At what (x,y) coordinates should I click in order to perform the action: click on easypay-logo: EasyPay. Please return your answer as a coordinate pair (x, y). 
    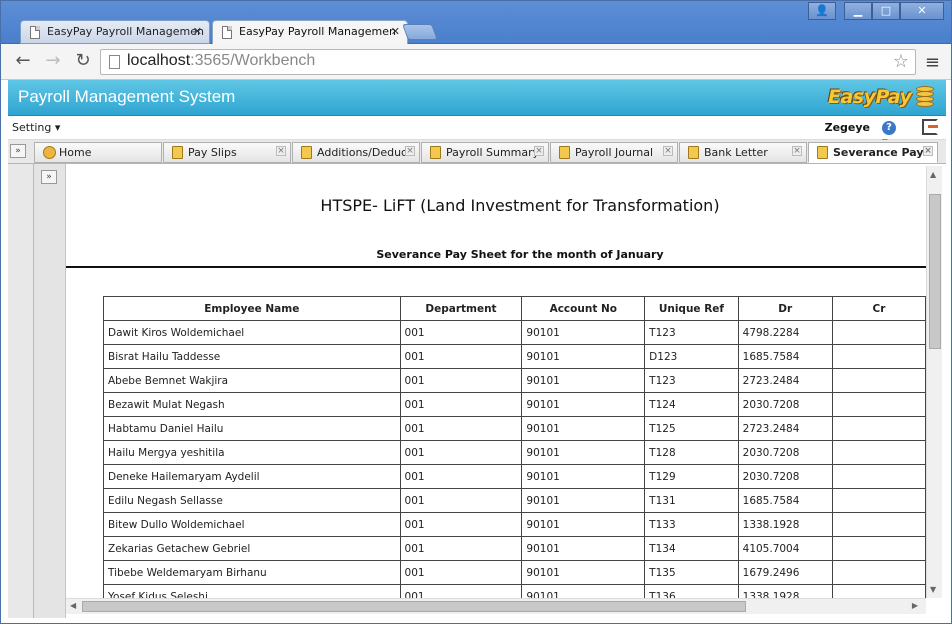
    Looking at the image, I should click on (882, 98).